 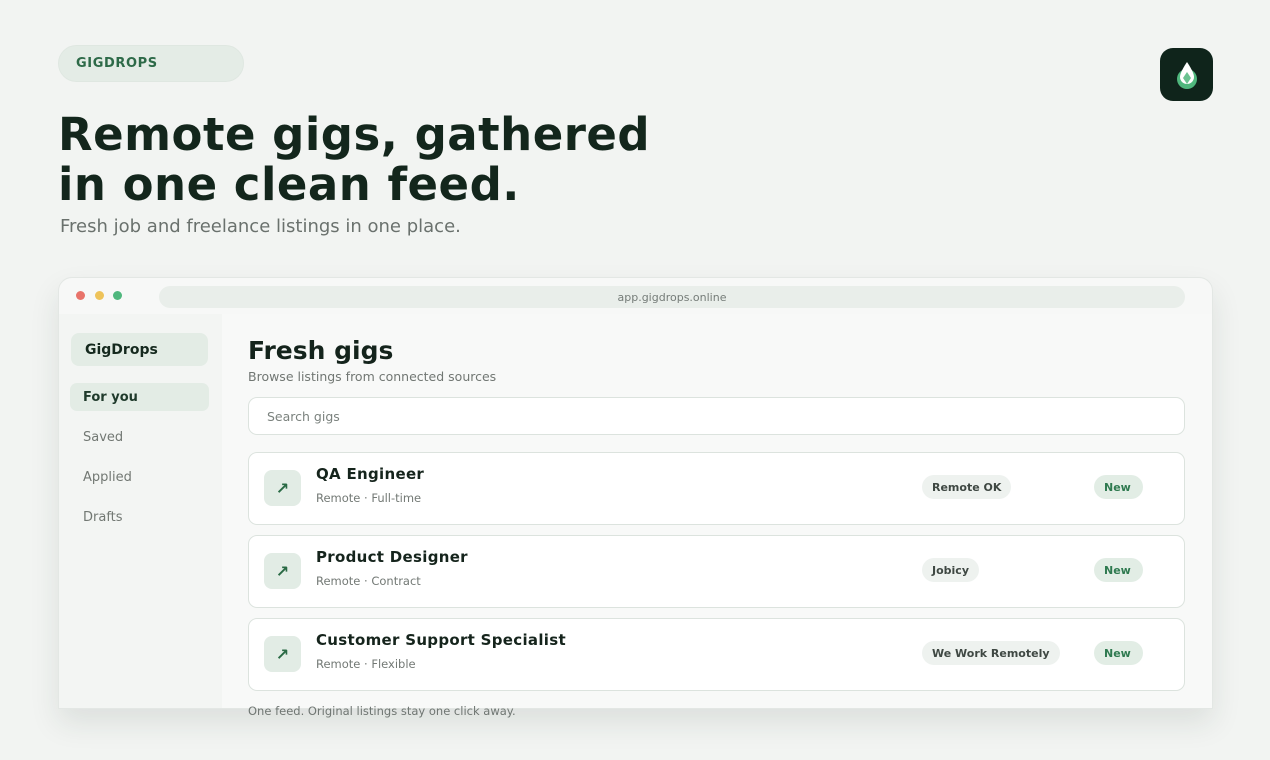 I want to click on search-input, so click(x=716, y=416).